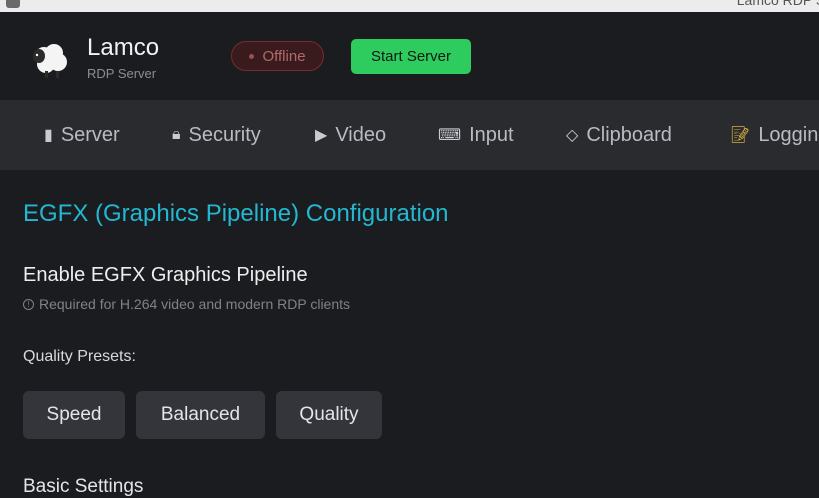 The height and width of the screenshot is (498, 819). What do you see at coordinates (788, 134) in the screenshot?
I see `tab-label: Logging` at bounding box center [788, 134].